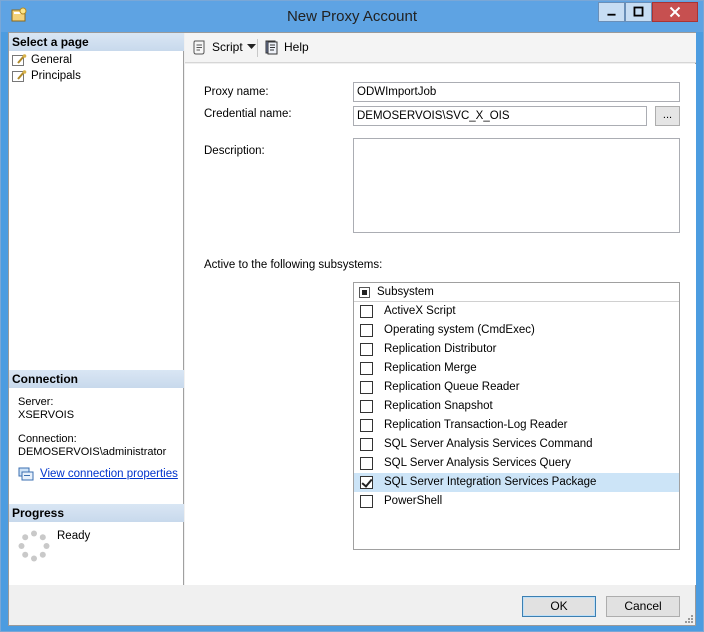 Image resolution: width=704 pixels, height=632 pixels. I want to click on close-icon, so click(675, 12).